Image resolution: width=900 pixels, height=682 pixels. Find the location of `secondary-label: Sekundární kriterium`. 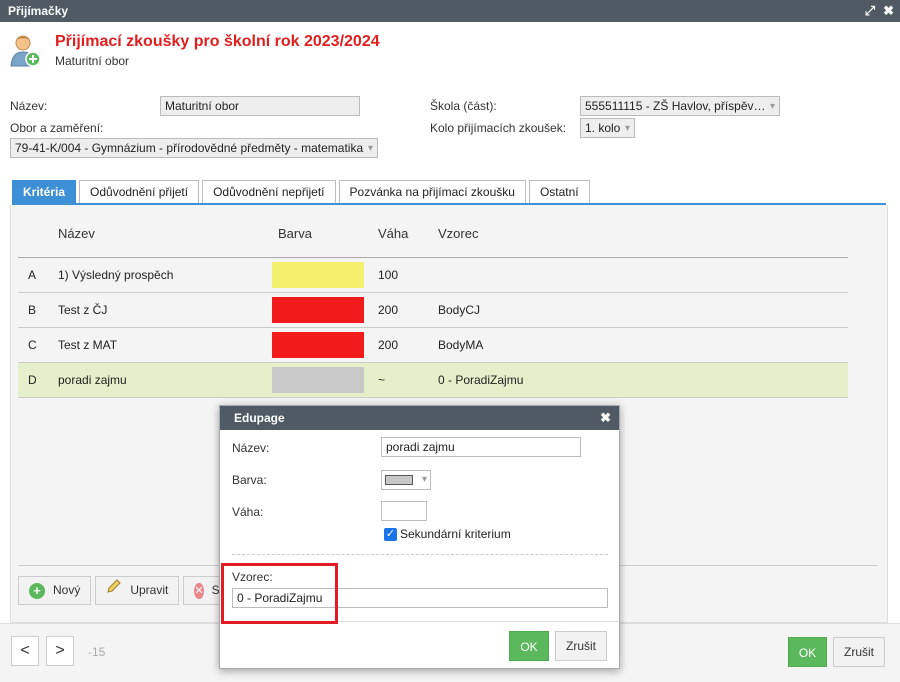

secondary-label: Sekundární kriterium is located at coordinates (455, 534).